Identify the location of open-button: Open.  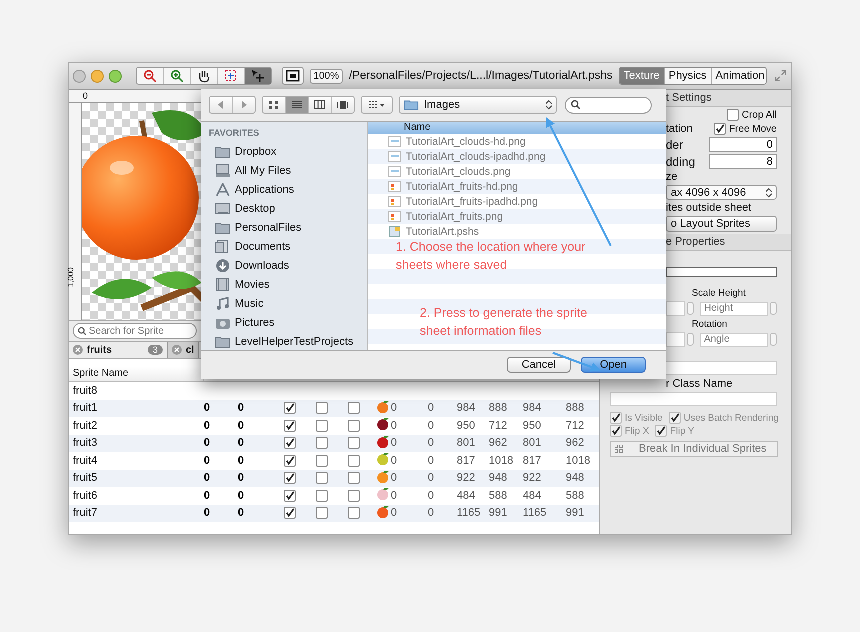
(613, 365).